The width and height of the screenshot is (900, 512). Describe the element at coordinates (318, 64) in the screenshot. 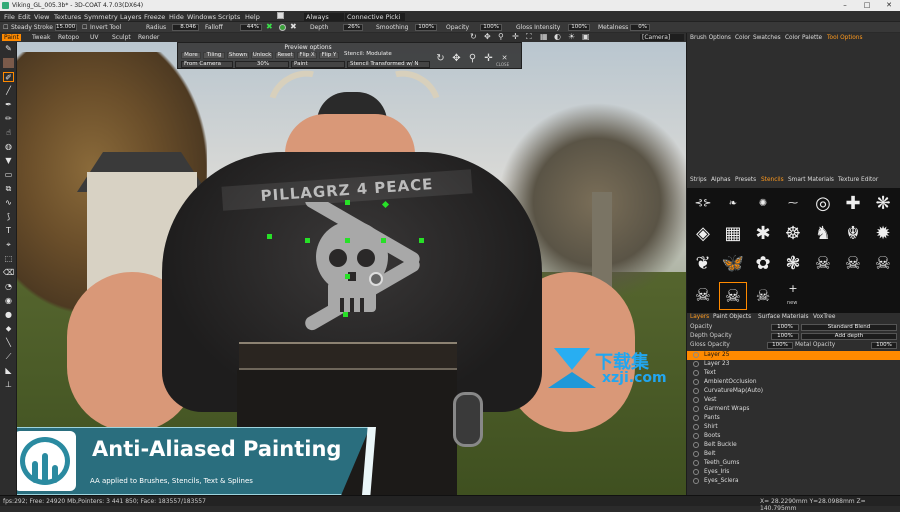

I see `paint-dropdown: Paint` at that location.